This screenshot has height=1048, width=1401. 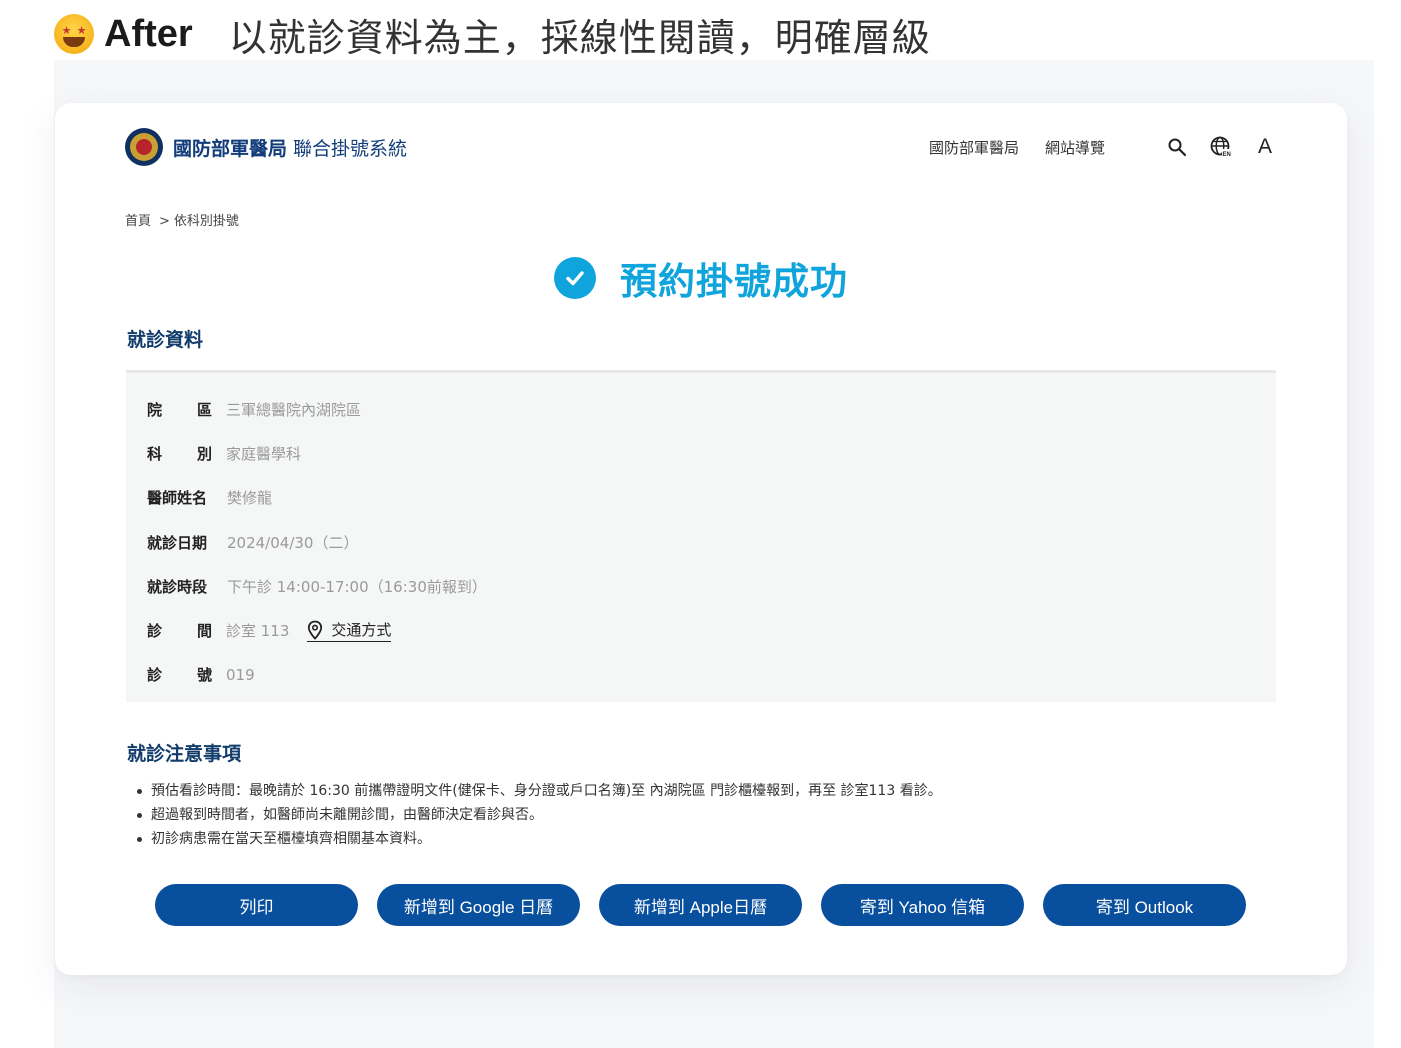 I want to click on send-yahoo-mail-button: 寄到 Yahoo 信箱, so click(x=922, y=905).